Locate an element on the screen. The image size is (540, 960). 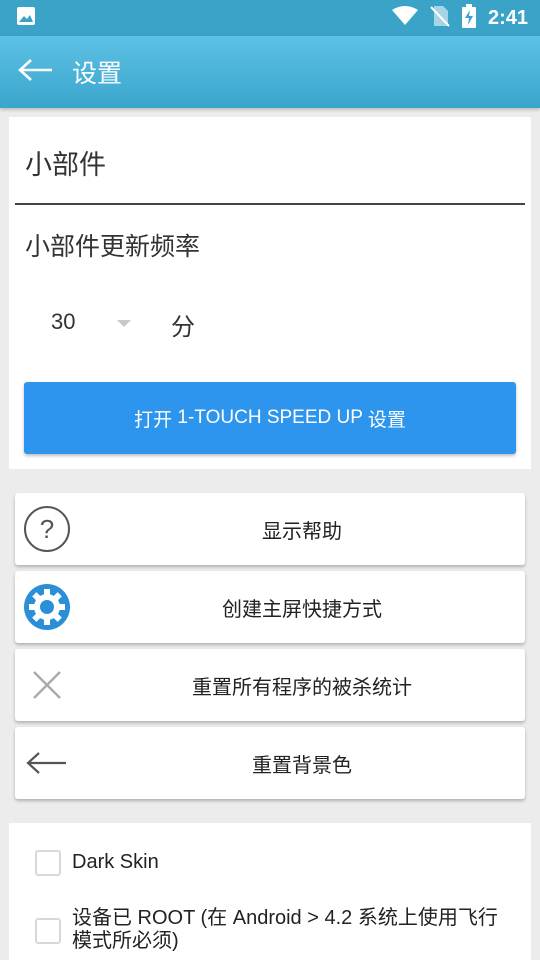
section-divider is located at coordinates (270, 204).